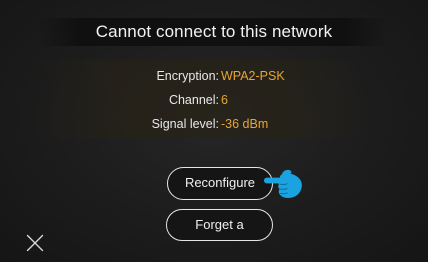 This screenshot has width=428, height=262. I want to click on reconfigure-button: Reconfigure, so click(220, 183).